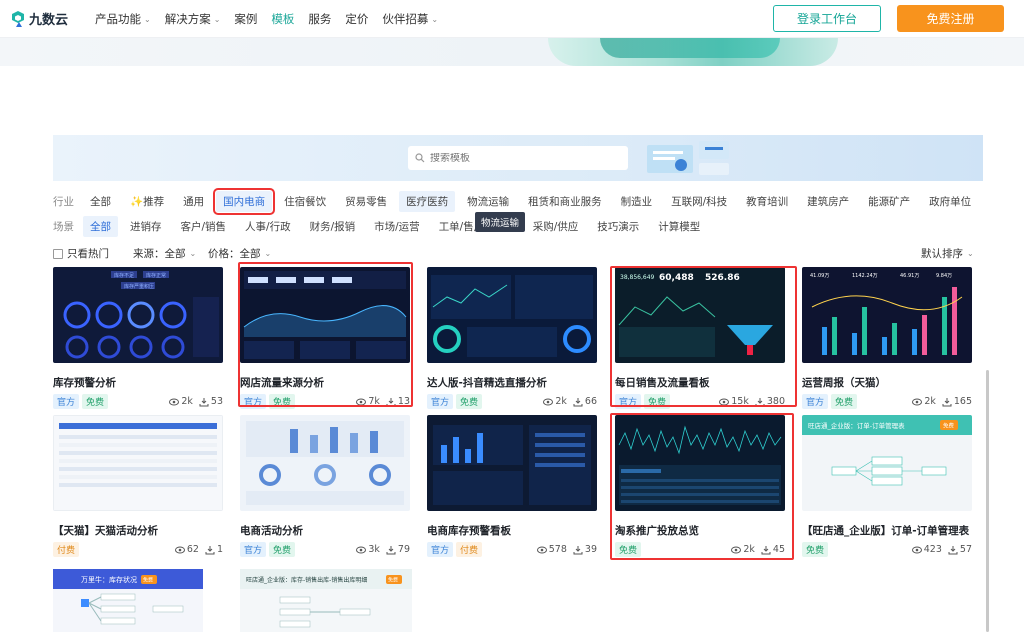 This screenshot has height=632, width=1024. I want to click on industry-chip-retail: 贸易零售, so click(366, 201).